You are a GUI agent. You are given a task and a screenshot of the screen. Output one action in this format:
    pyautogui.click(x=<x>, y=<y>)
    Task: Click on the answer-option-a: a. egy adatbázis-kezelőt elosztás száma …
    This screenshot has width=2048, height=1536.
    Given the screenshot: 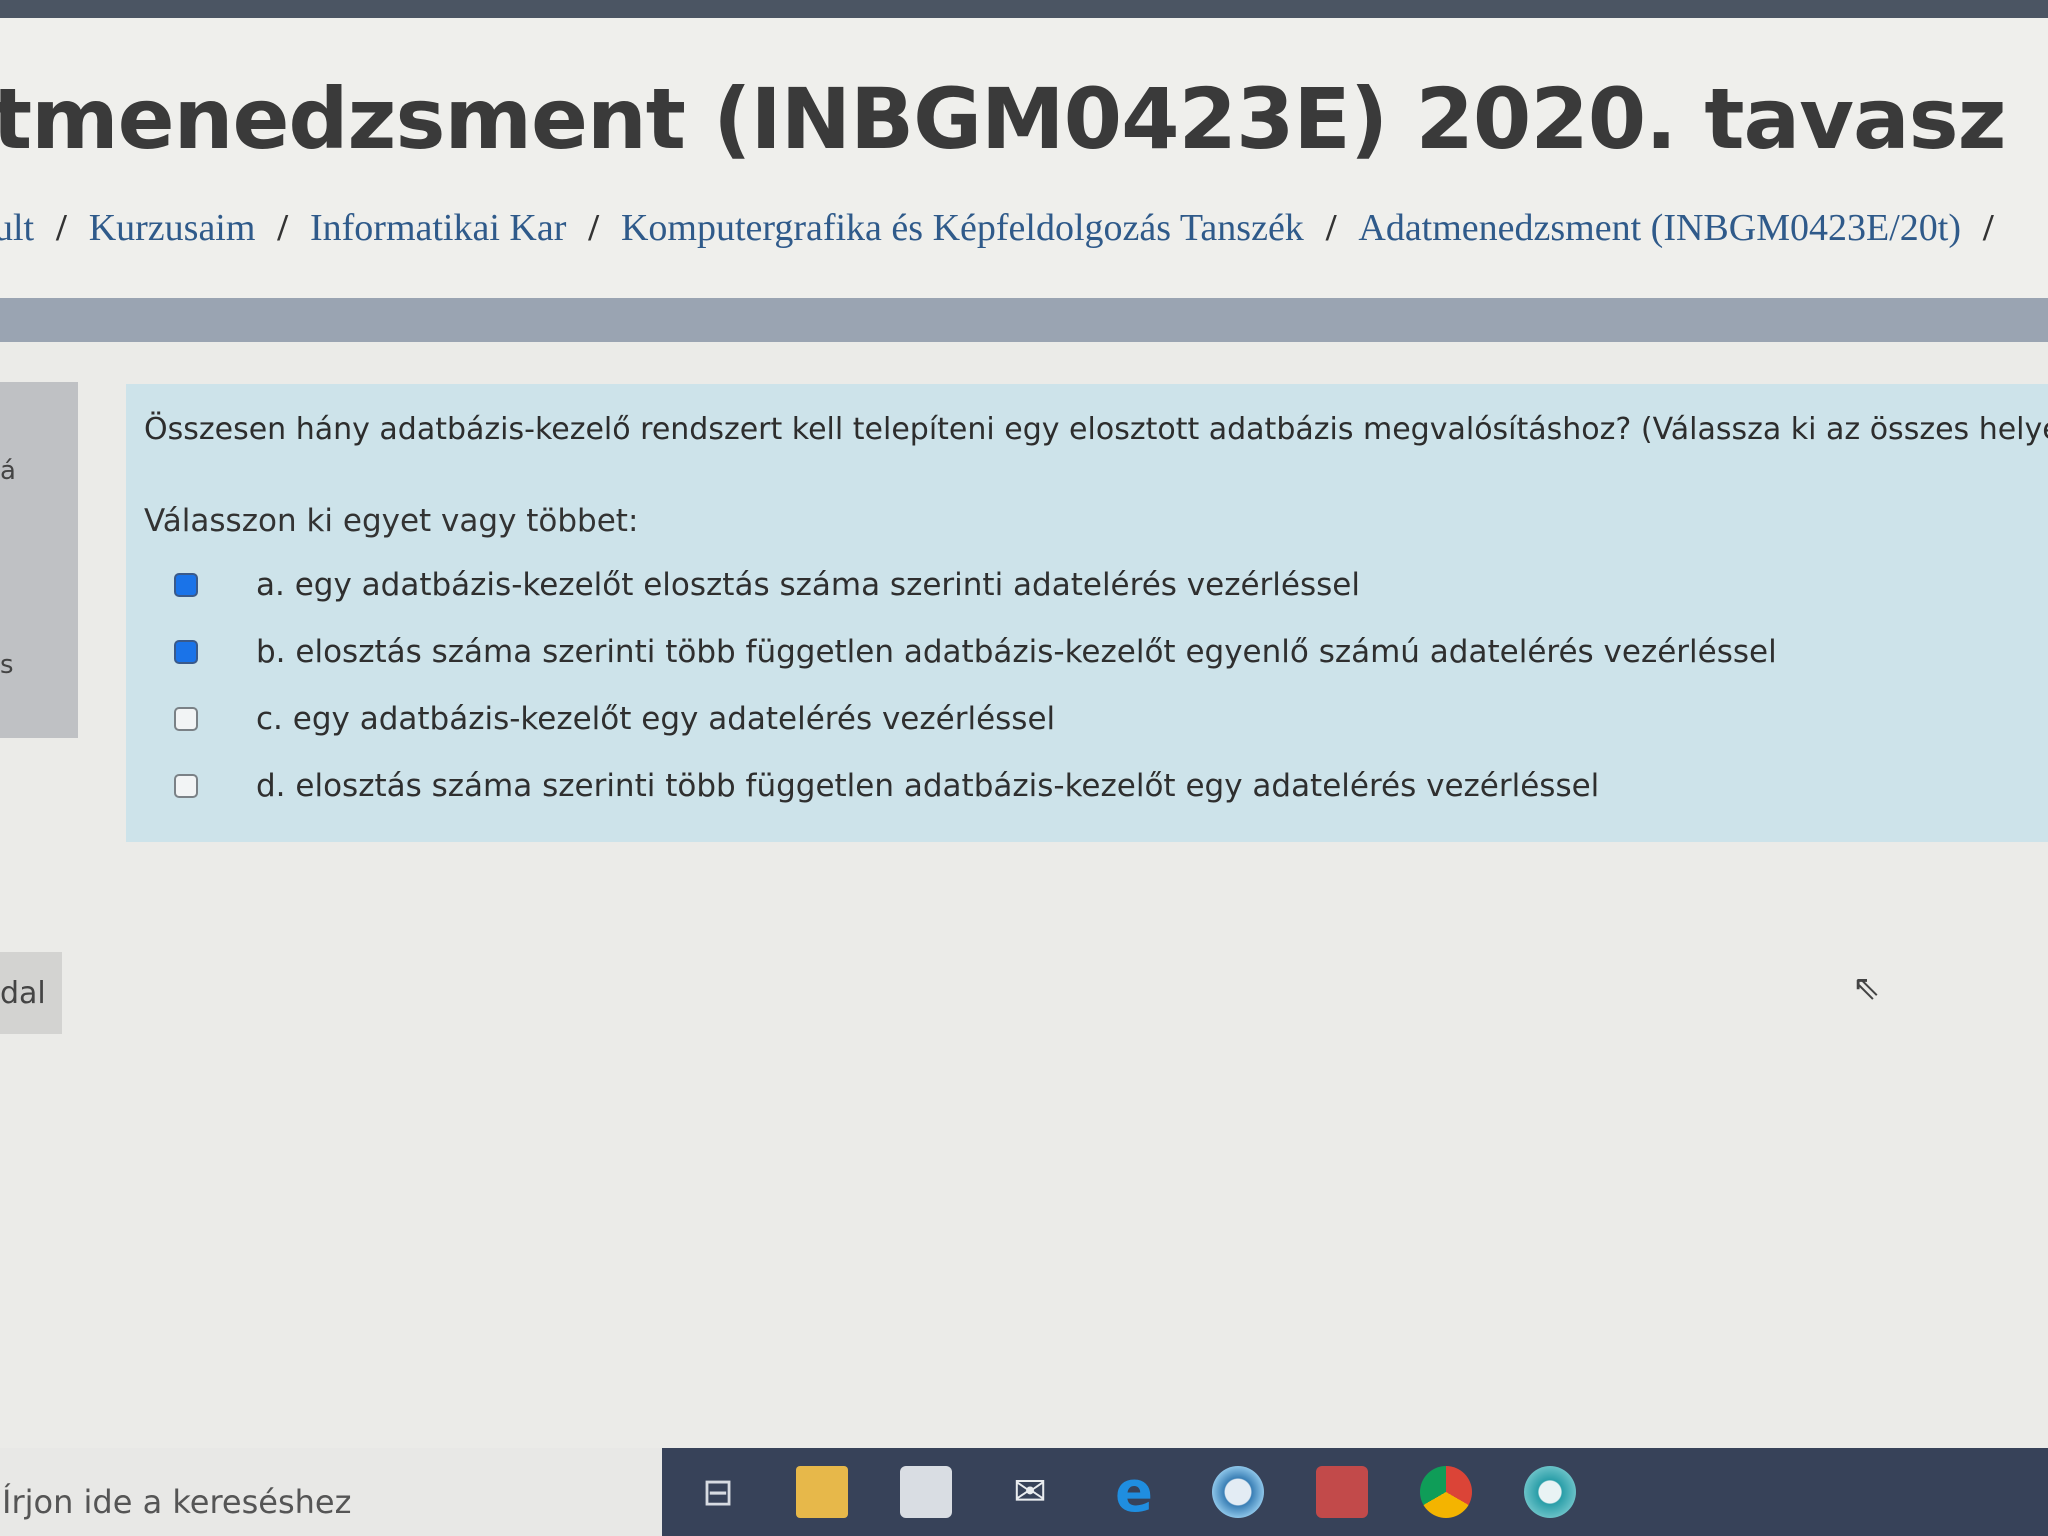 What is the action you would take?
    pyautogui.click(x=1087, y=584)
    